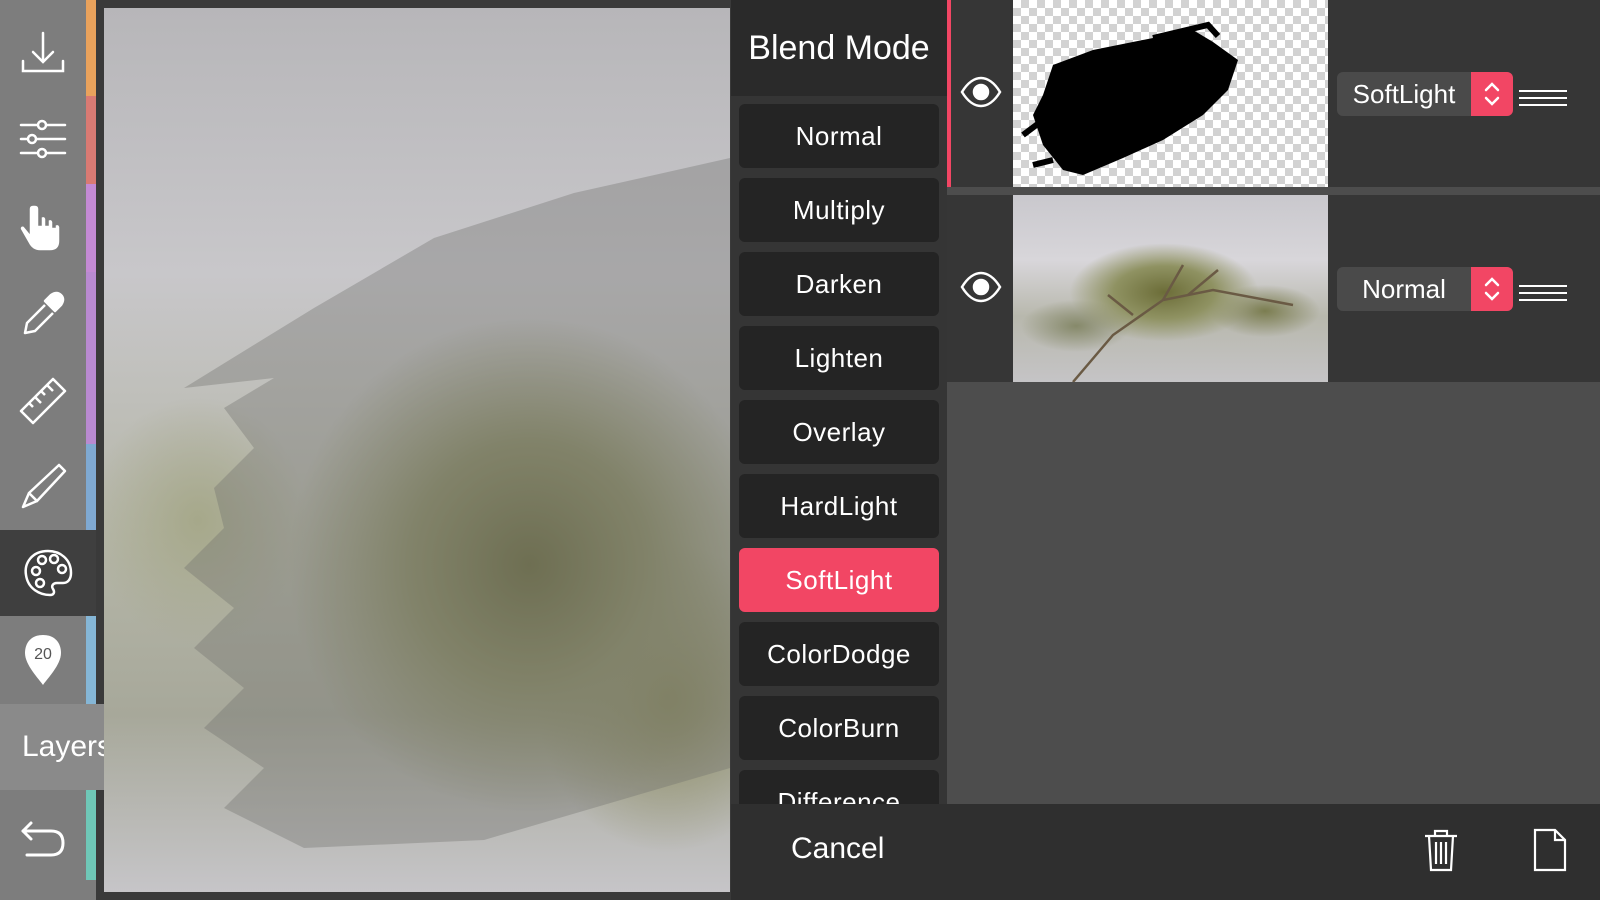 This screenshot has width=1600, height=900. What do you see at coordinates (839, 284) in the screenshot?
I see `blend-option-darken: Darken` at bounding box center [839, 284].